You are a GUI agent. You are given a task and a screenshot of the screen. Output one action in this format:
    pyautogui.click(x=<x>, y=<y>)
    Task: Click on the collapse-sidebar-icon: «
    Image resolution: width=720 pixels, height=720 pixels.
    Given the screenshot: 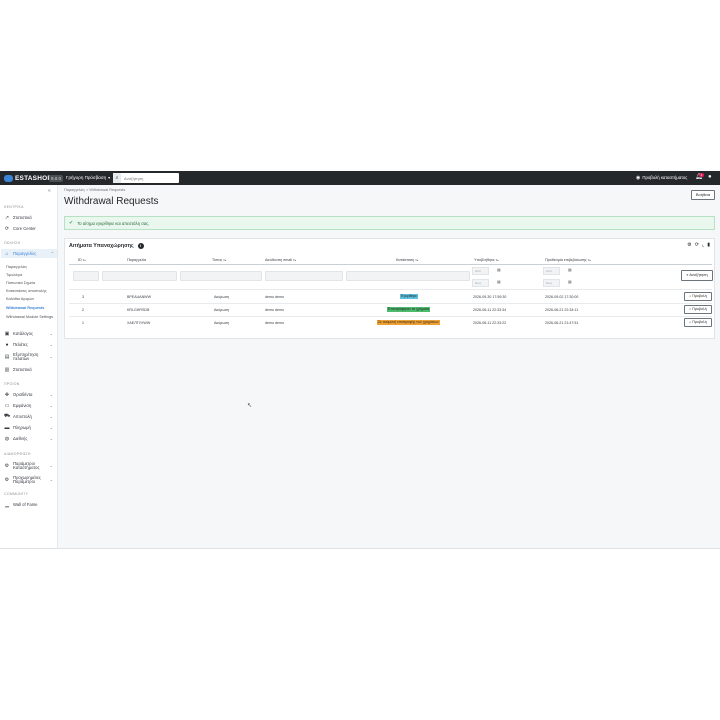 What is the action you would take?
    pyautogui.click(x=49, y=191)
    